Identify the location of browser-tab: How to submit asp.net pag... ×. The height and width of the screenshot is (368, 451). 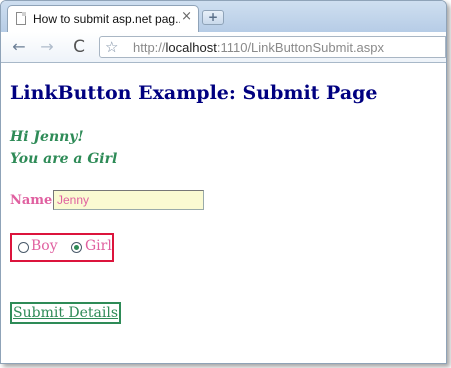
(103, 18).